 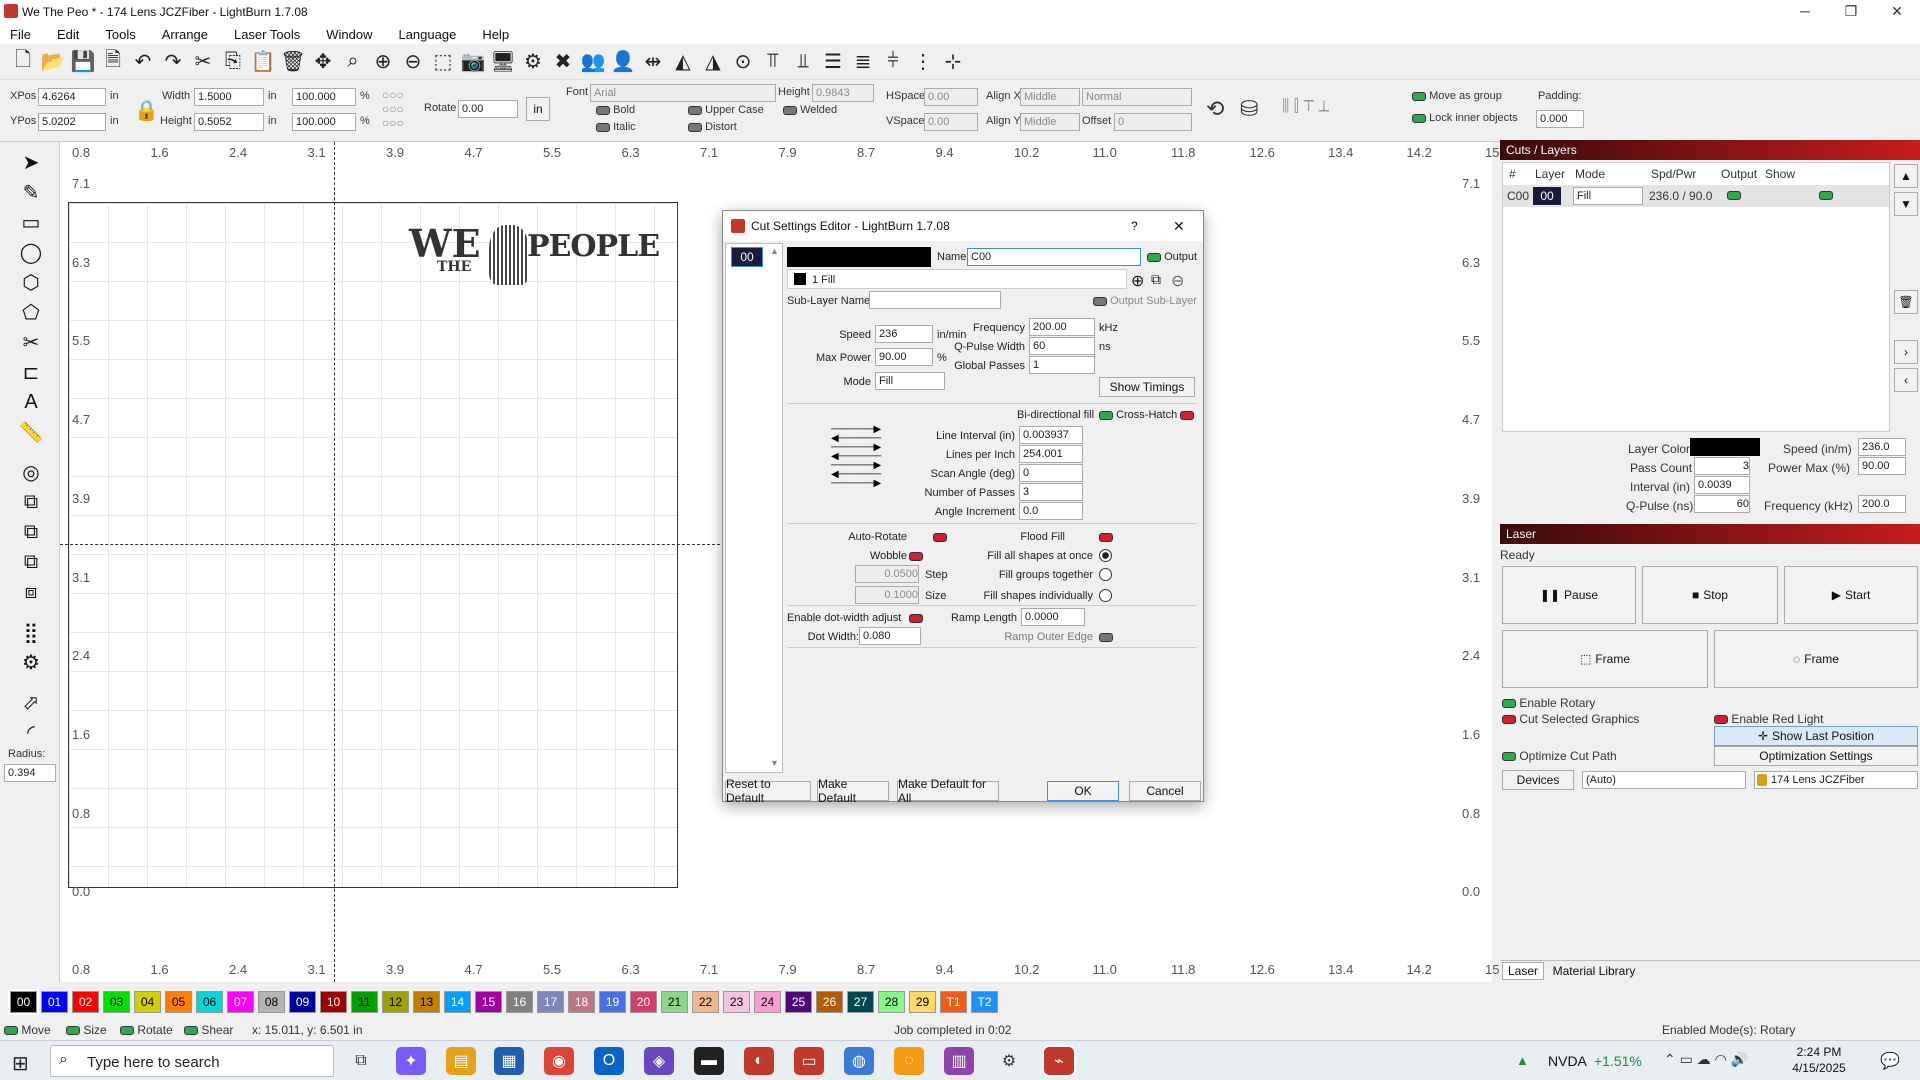 What do you see at coordinates (20, 1063) in the screenshot?
I see `windows-start-icon: ⊞` at bounding box center [20, 1063].